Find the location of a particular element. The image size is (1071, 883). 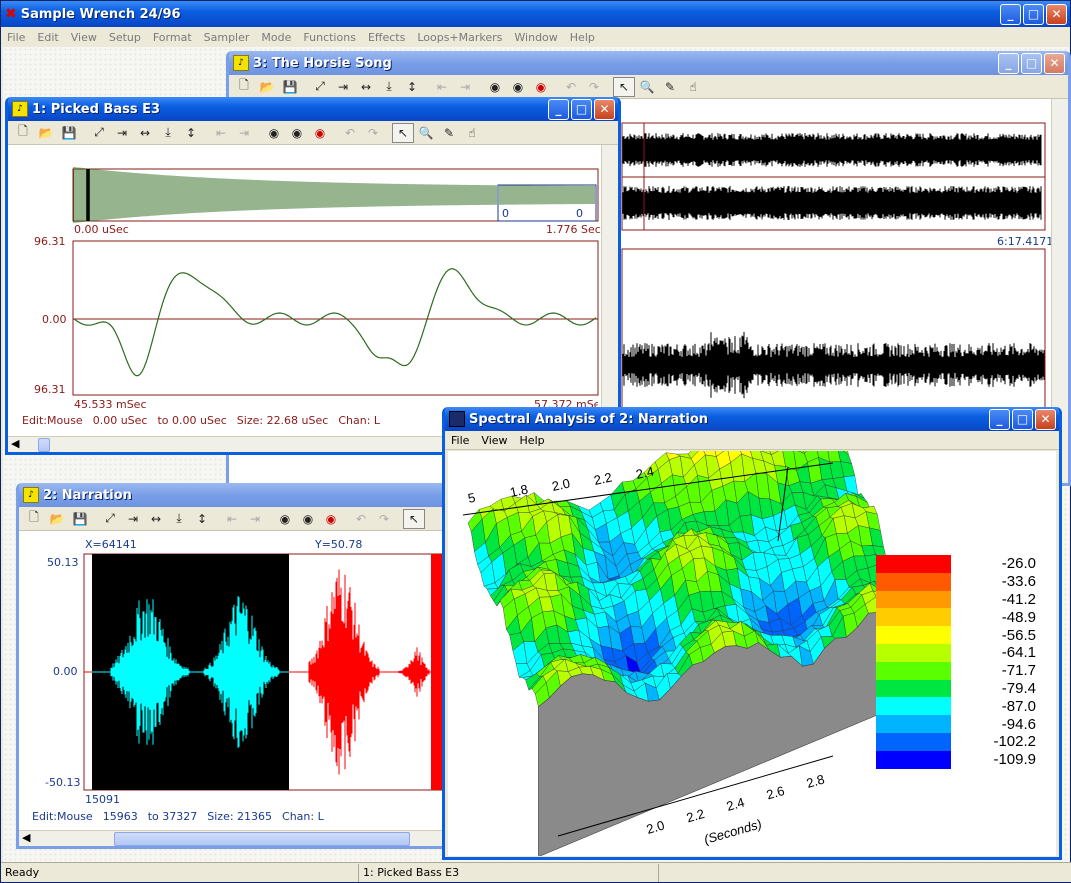

bass-close-button: ✕ is located at coordinates (604, 109).